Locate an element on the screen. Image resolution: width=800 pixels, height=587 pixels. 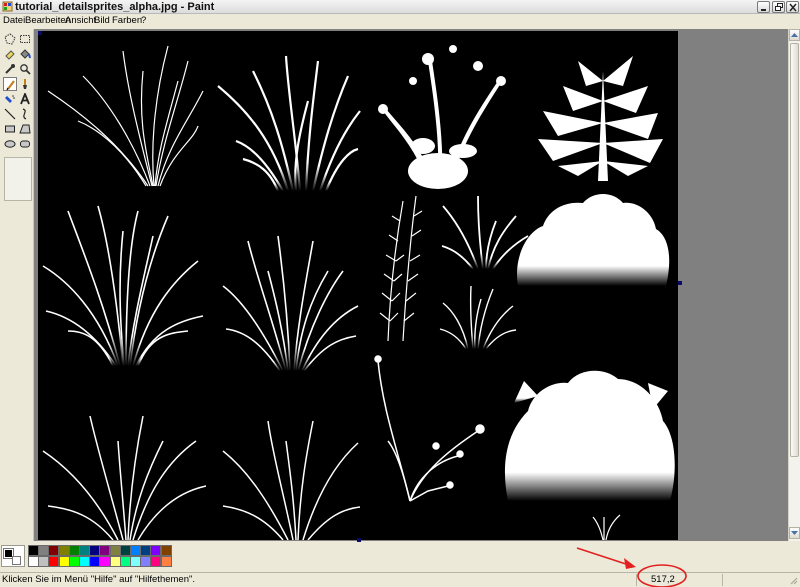
resize-handle-bottom is located at coordinates (359, 540).